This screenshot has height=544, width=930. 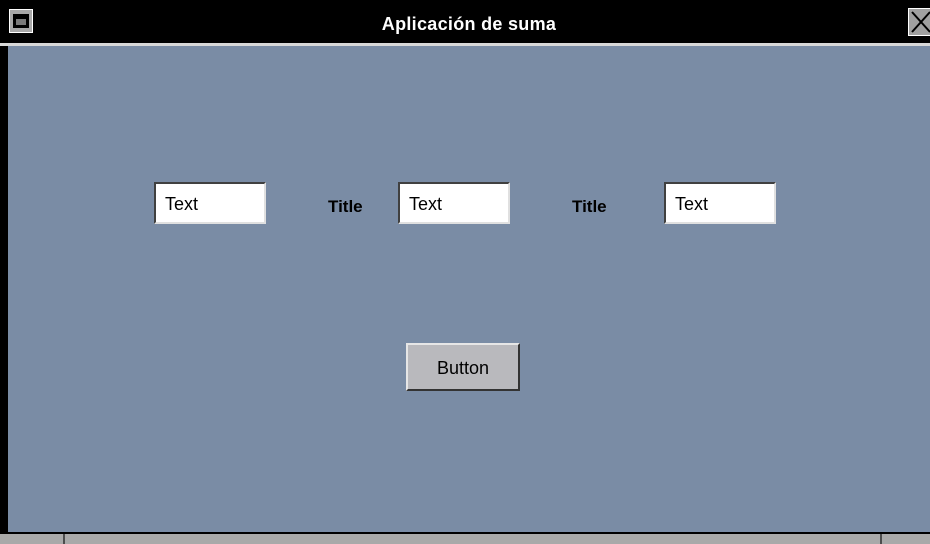 What do you see at coordinates (465, 538) in the screenshot?
I see `bottom-frame-border` at bounding box center [465, 538].